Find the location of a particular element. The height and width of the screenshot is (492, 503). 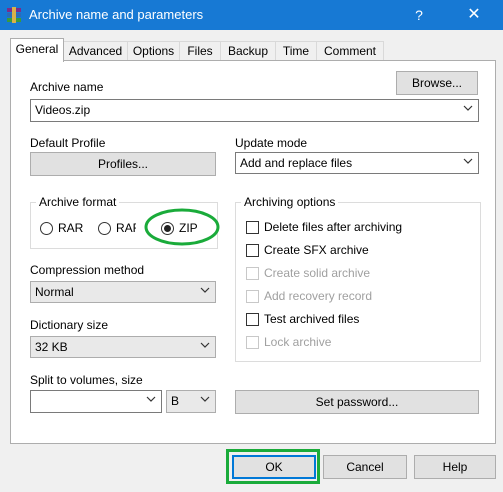

radio-rar4-label: RAR4 is located at coordinates (126, 228).